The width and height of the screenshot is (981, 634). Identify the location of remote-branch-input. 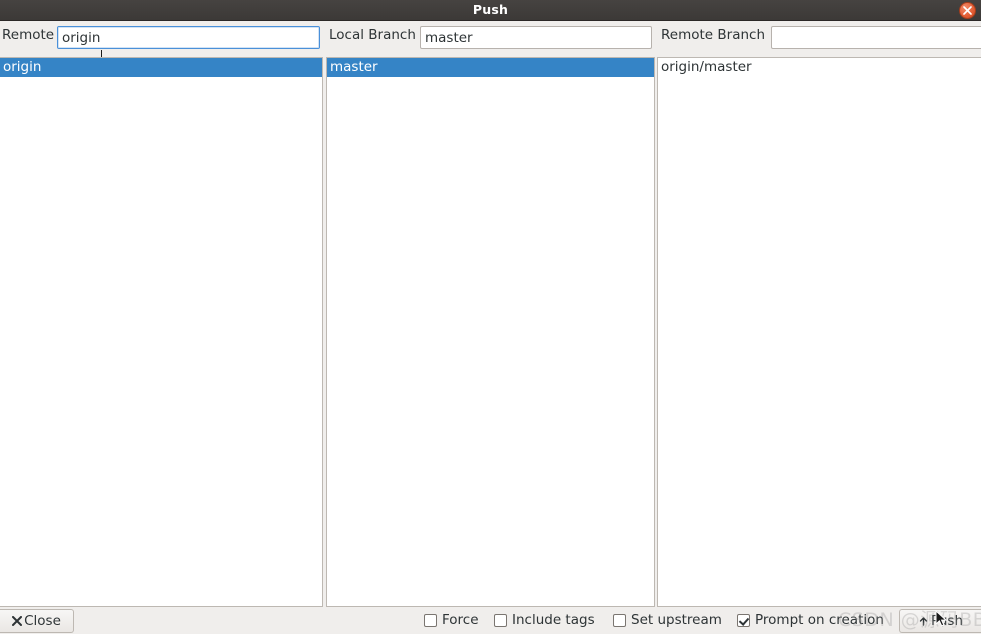
(876, 37).